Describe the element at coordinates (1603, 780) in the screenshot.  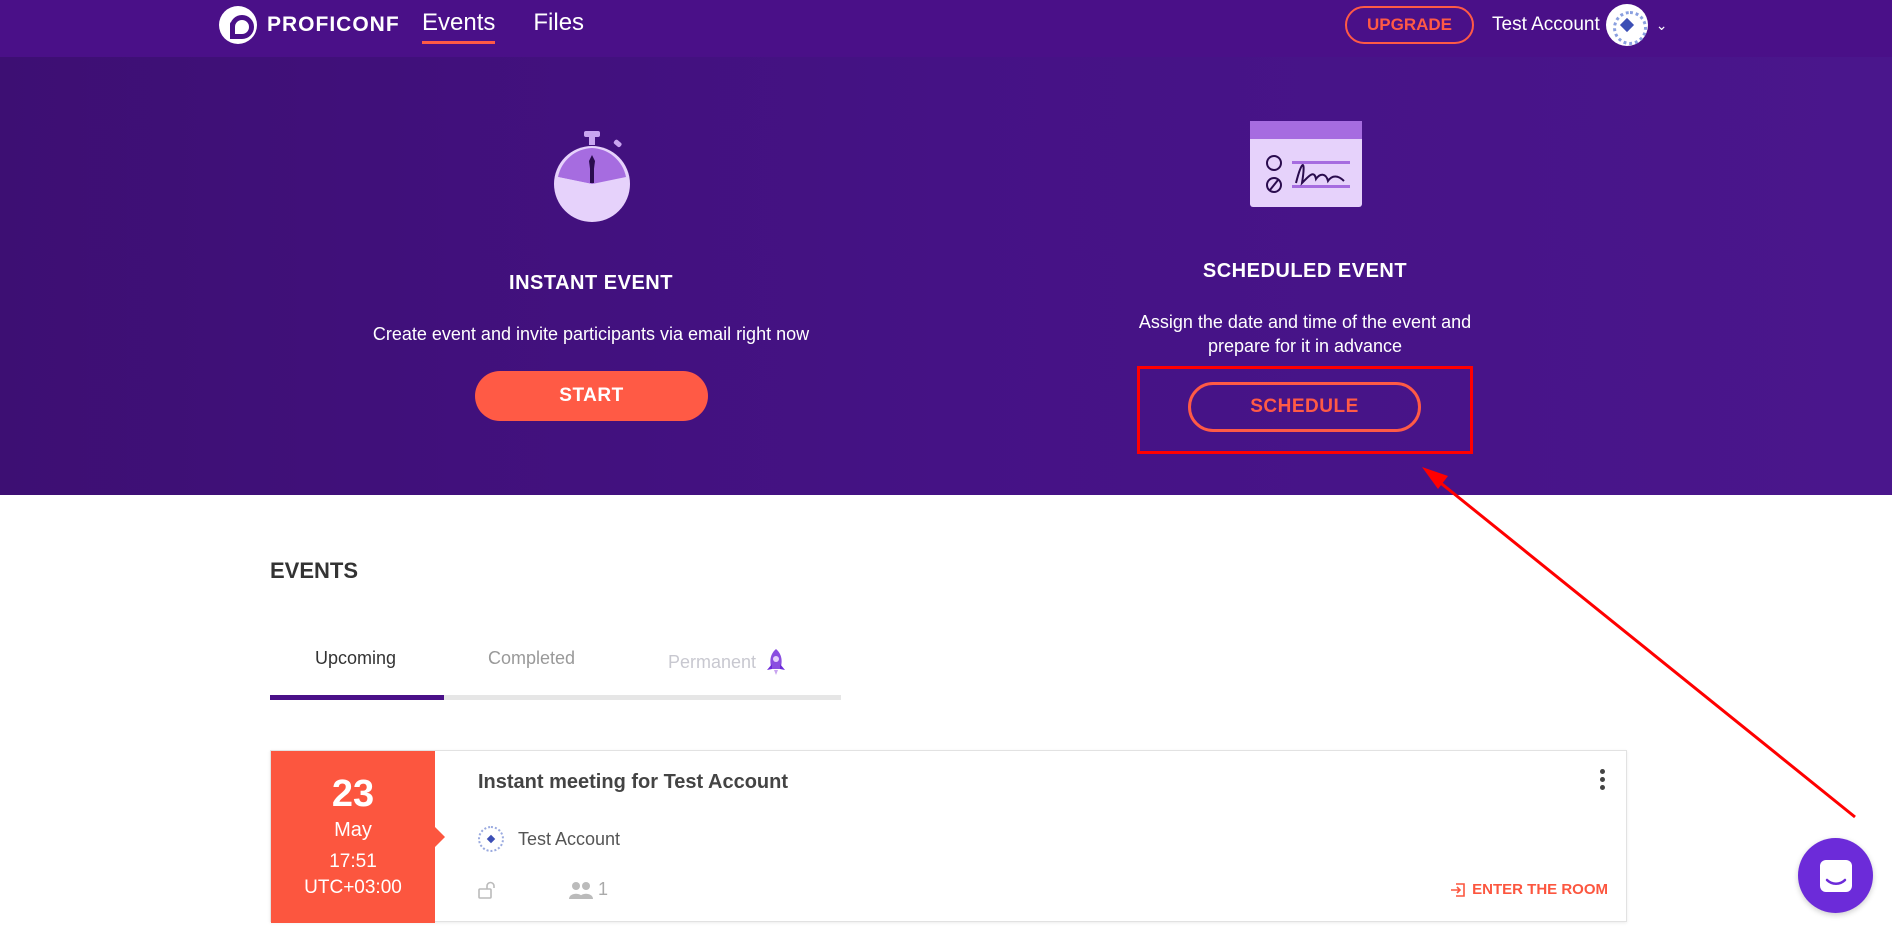
I see `more-options-icon` at that location.